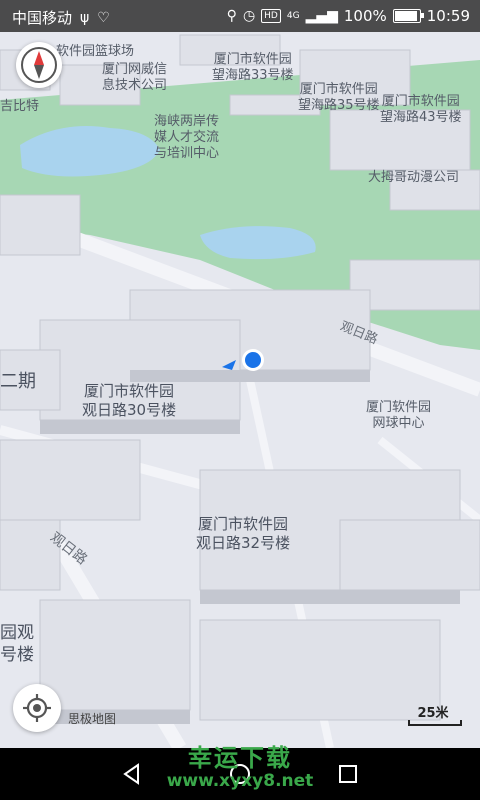  I want to click on compass-button, so click(39, 65).